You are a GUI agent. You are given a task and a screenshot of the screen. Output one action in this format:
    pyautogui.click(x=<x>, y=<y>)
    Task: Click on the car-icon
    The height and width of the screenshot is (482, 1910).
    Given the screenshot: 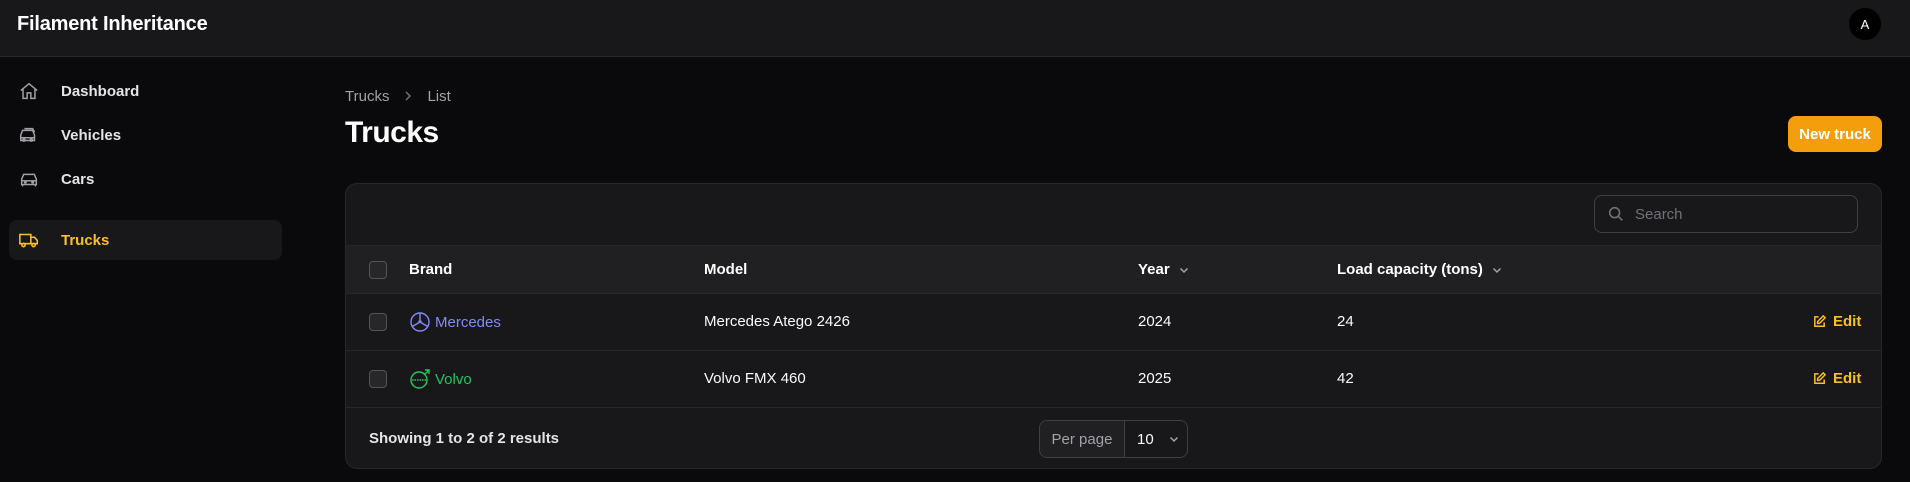 What is the action you would take?
    pyautogui.click(x=30, y=179)
    